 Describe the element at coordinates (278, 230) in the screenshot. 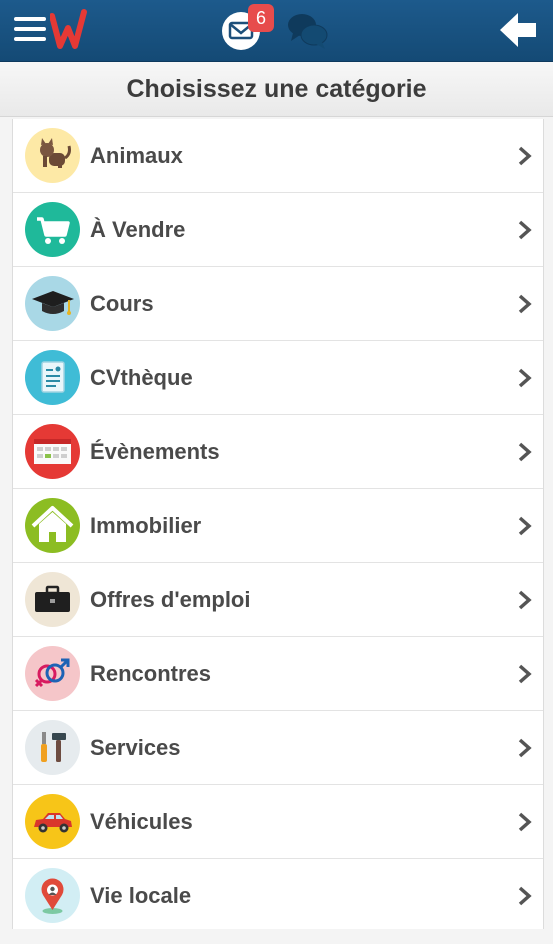

I see `category-item-a-vendre: À Vendre` at that location.